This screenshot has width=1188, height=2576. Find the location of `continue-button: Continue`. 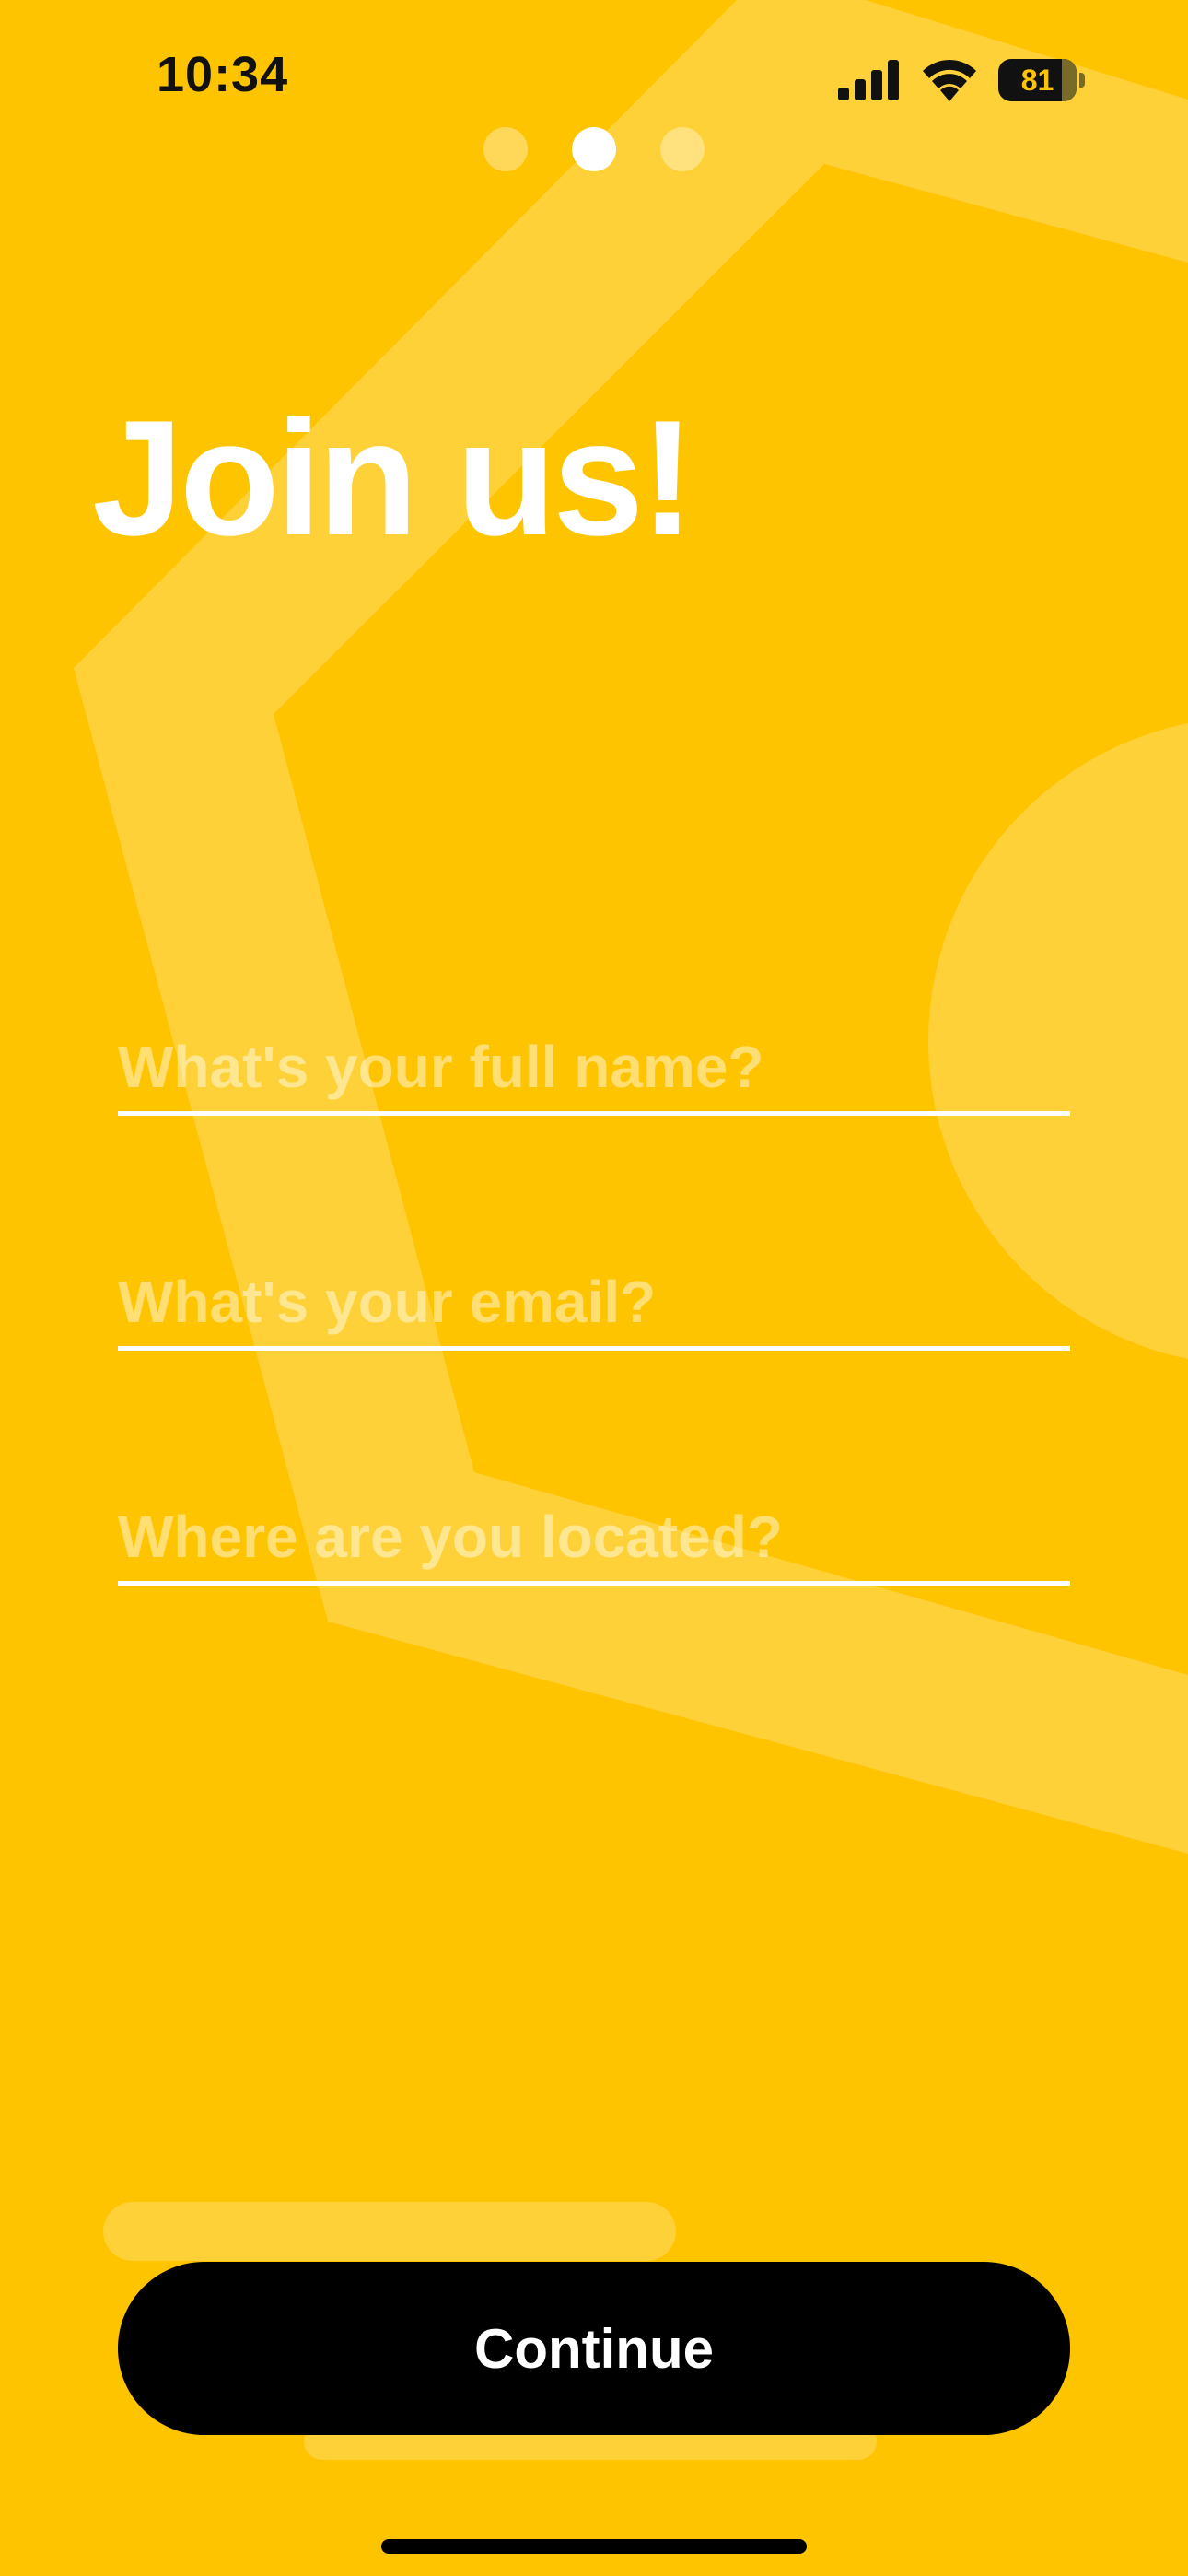

continue-button: Continue is located at coordinates (594, 2348).